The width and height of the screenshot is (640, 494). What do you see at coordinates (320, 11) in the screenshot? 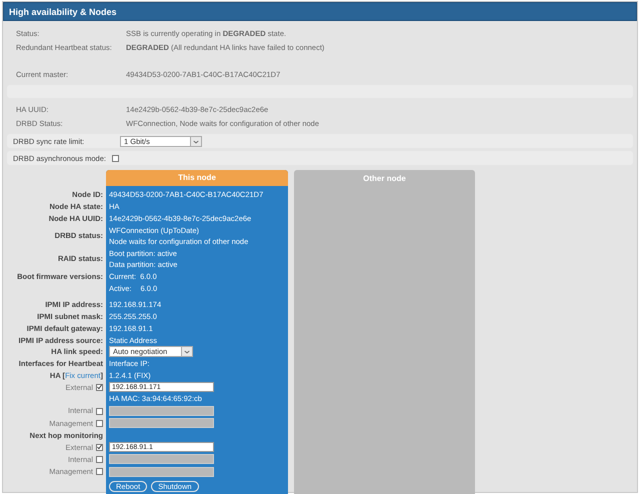
I see `panel-title: High availability & Nodes` at bounding box center [320, 11].